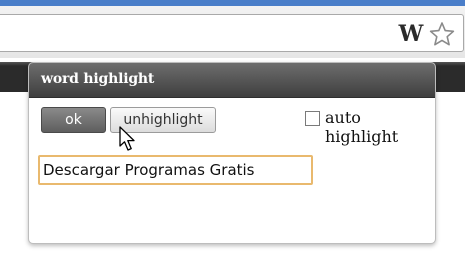 The height and width of the screenshot is (258, 465). Describe the element at coordinates (232, 80) in the screenshot. I see `popup-header: word highlight` at that location.